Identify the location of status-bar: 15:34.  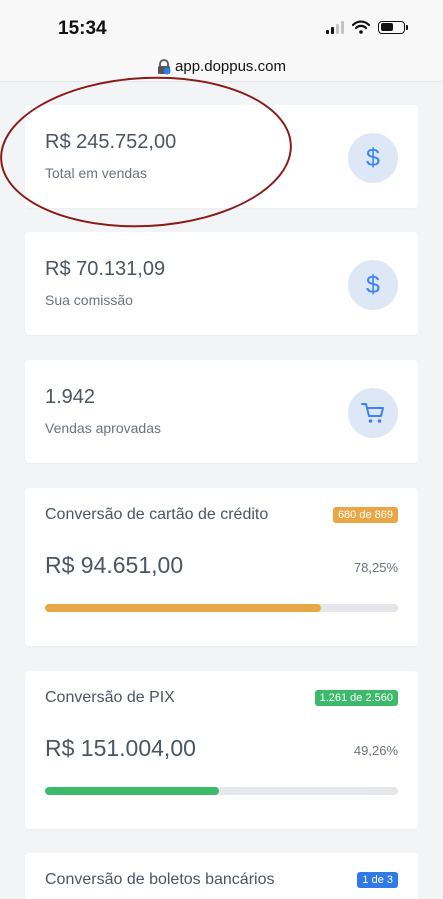
(221, 26).